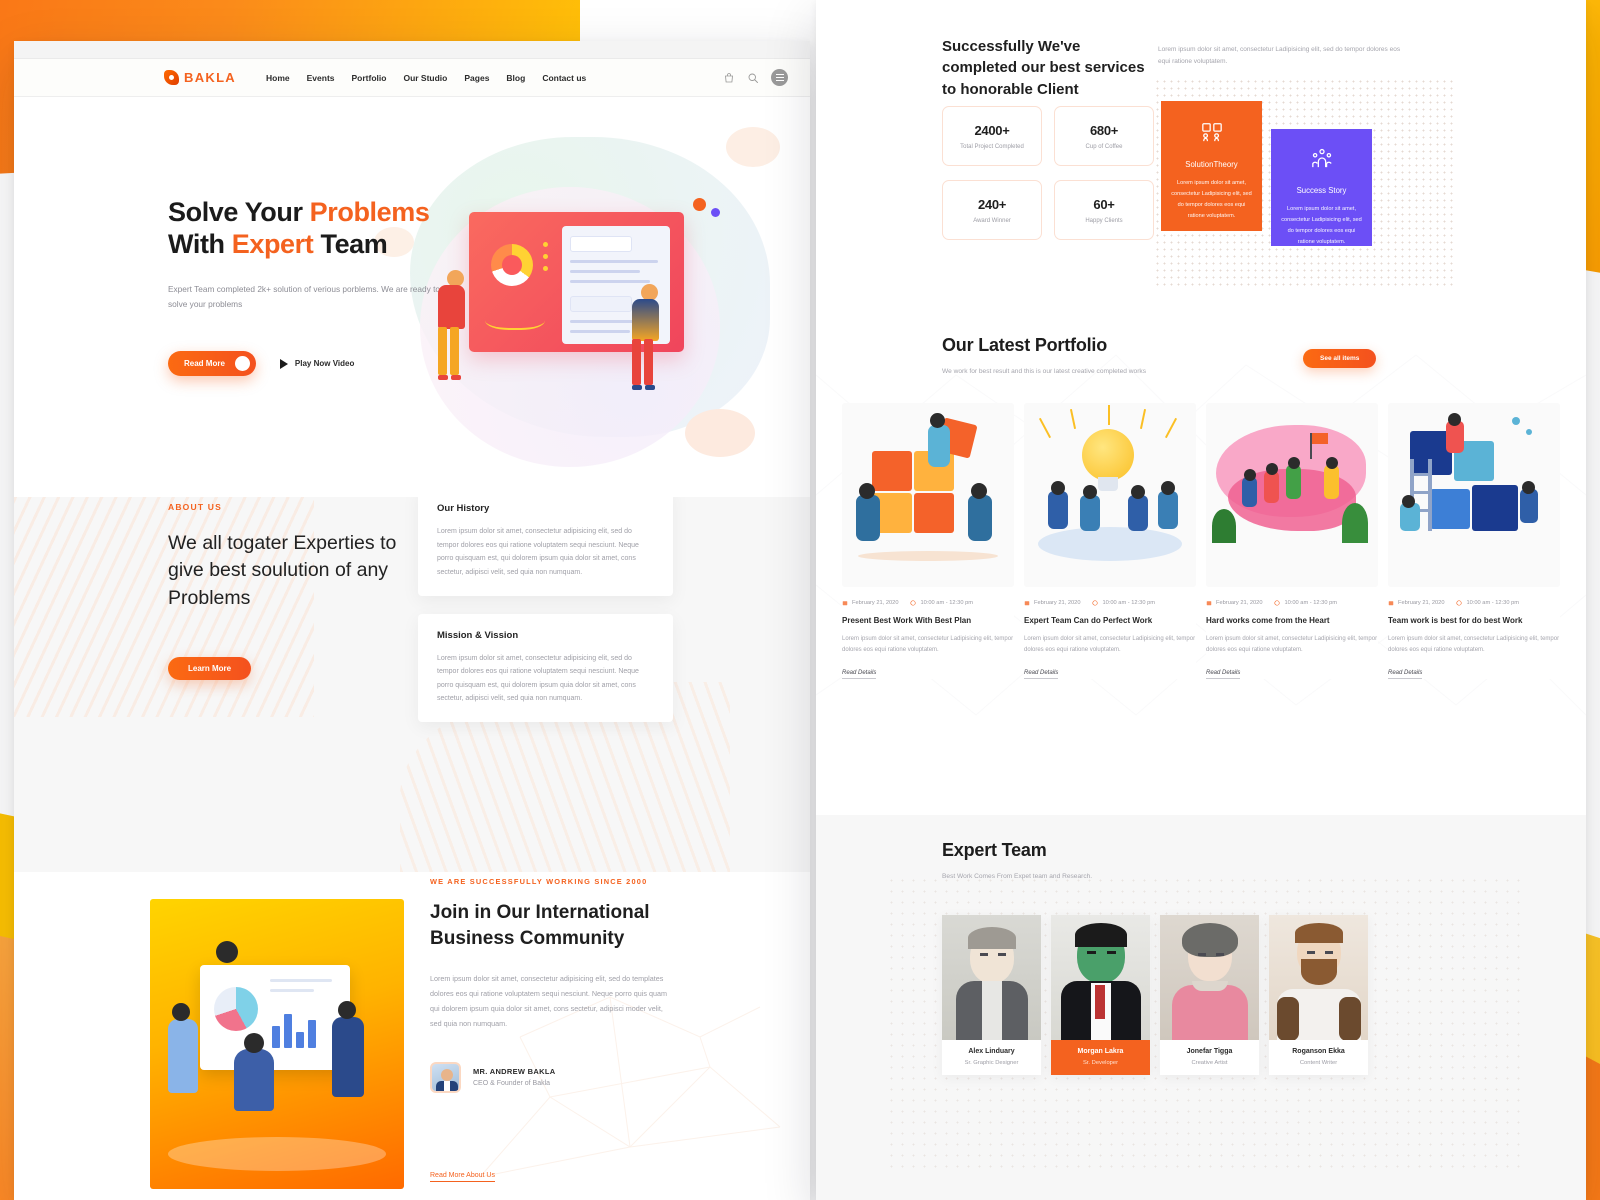 This screenshot has height=1200, width=1600. Describe the element at coordinates (321, 78) in the screenshot. I see `nav-item-events: Events` at that location.